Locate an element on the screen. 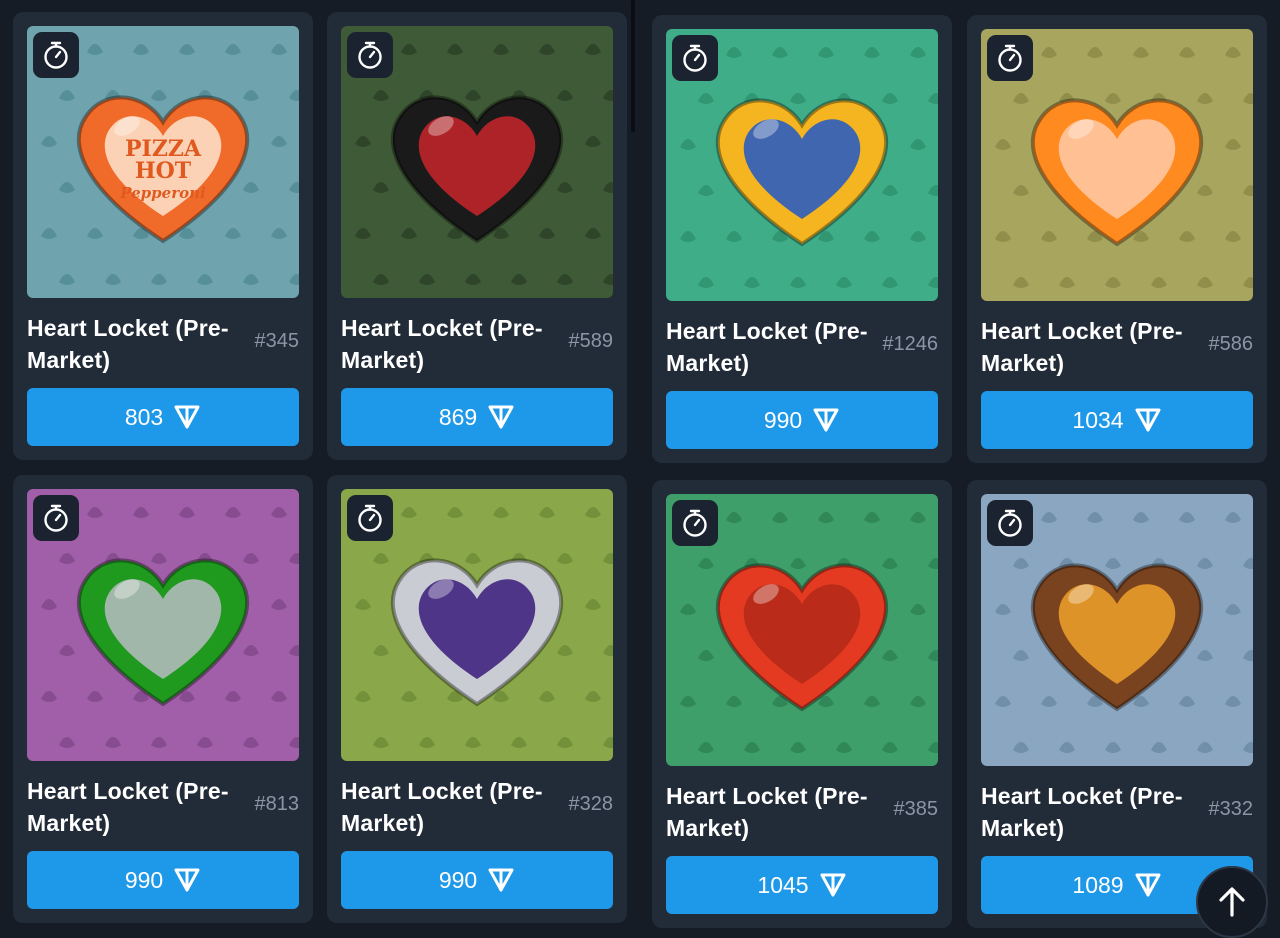  heart-label-line: HOT is located at coordinates (163, 171).